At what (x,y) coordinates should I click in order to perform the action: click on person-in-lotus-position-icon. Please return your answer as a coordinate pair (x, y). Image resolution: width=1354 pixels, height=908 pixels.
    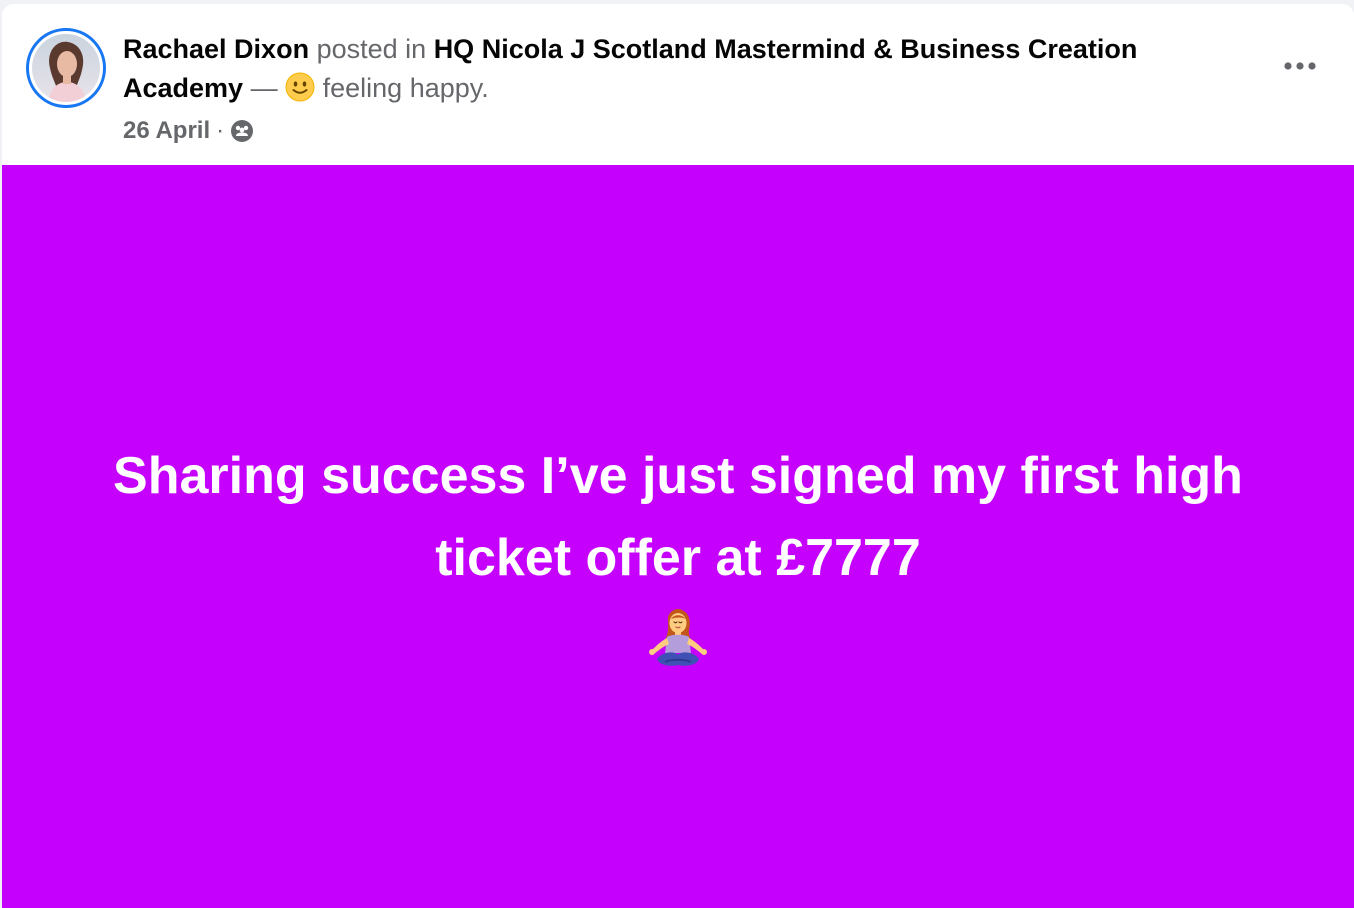
    Looking at the image, I should click on (678, 637).